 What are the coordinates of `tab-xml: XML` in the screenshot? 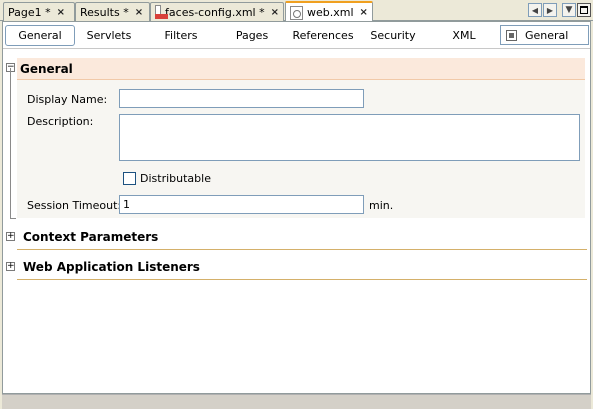 It's located at (464, 35).